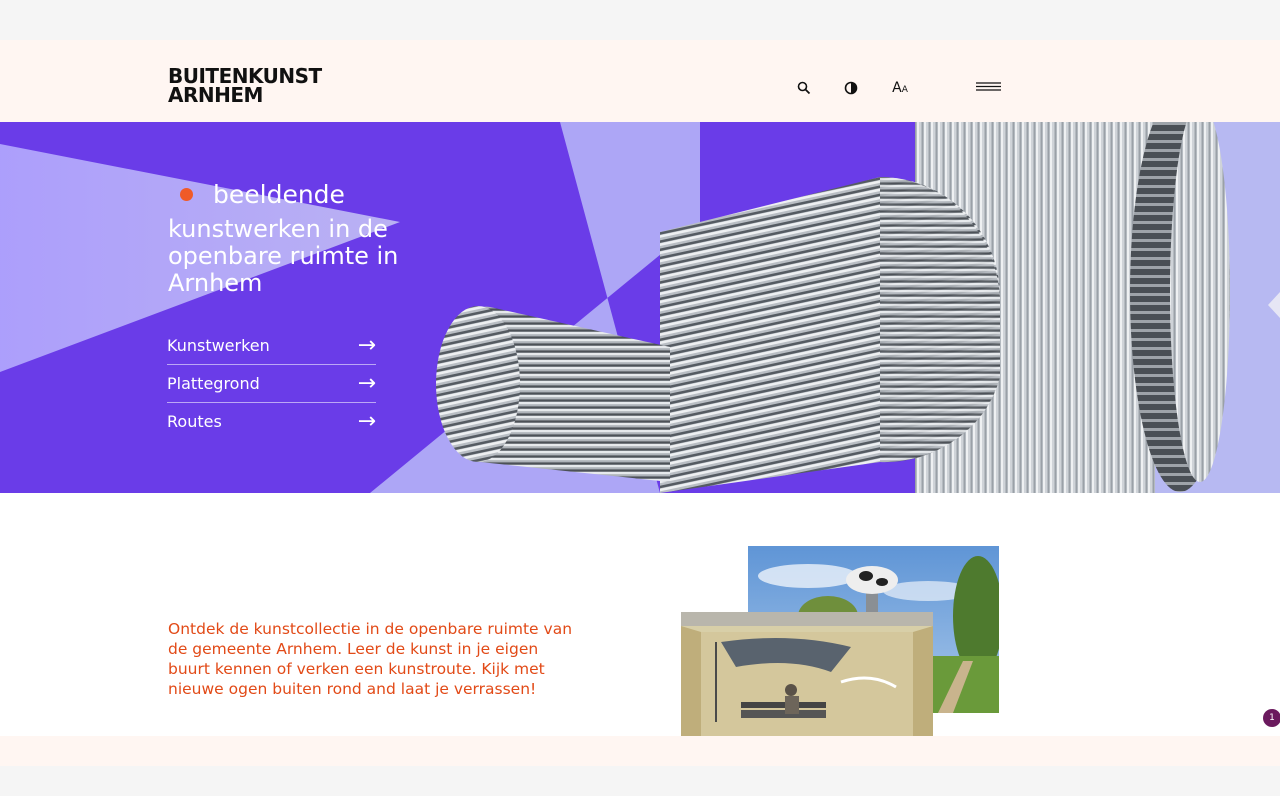 Image resolution: width=1280 pixels, height=796 pixels. Describe the element at coordinates (271, 421) in the screenshot. I see `hero-link-routes: Routes →` at that location.